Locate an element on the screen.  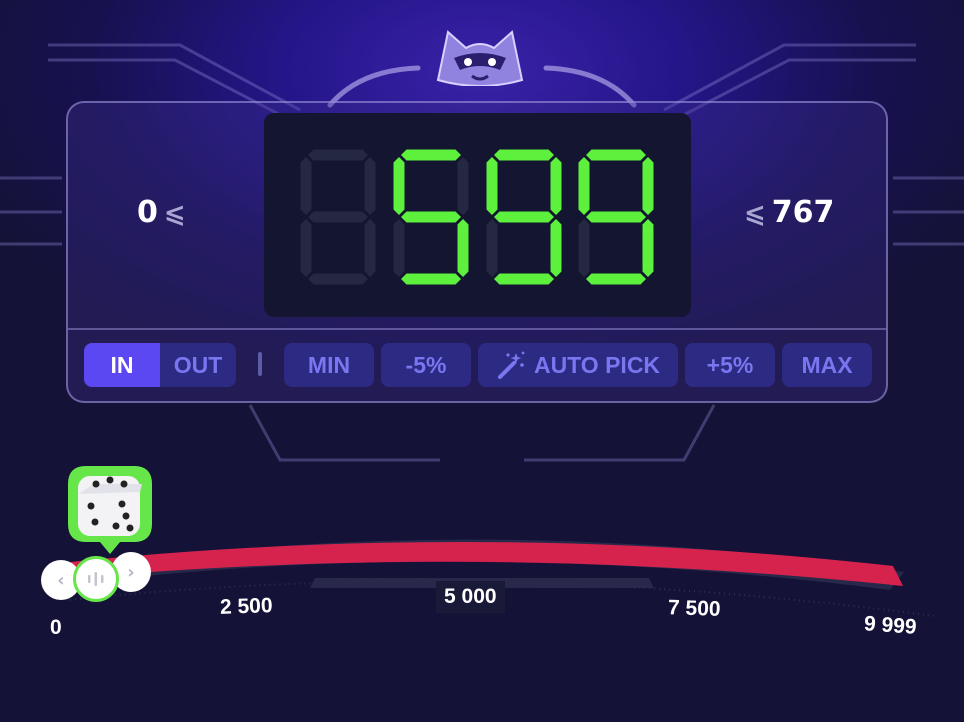
panel-divider is located at coordinates (477, 329).